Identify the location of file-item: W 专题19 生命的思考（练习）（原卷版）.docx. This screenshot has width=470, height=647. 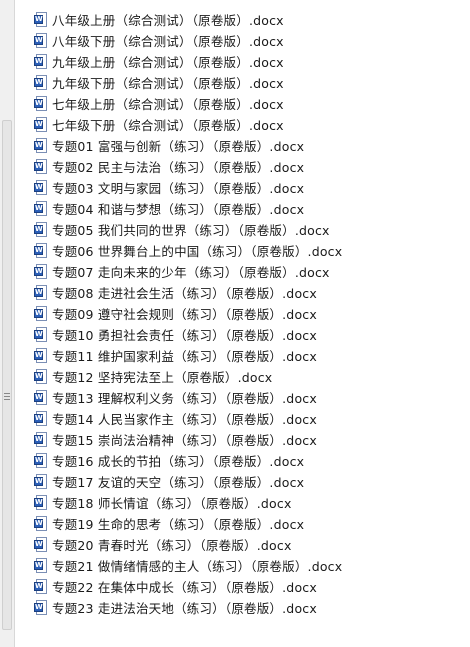
(188, 523).